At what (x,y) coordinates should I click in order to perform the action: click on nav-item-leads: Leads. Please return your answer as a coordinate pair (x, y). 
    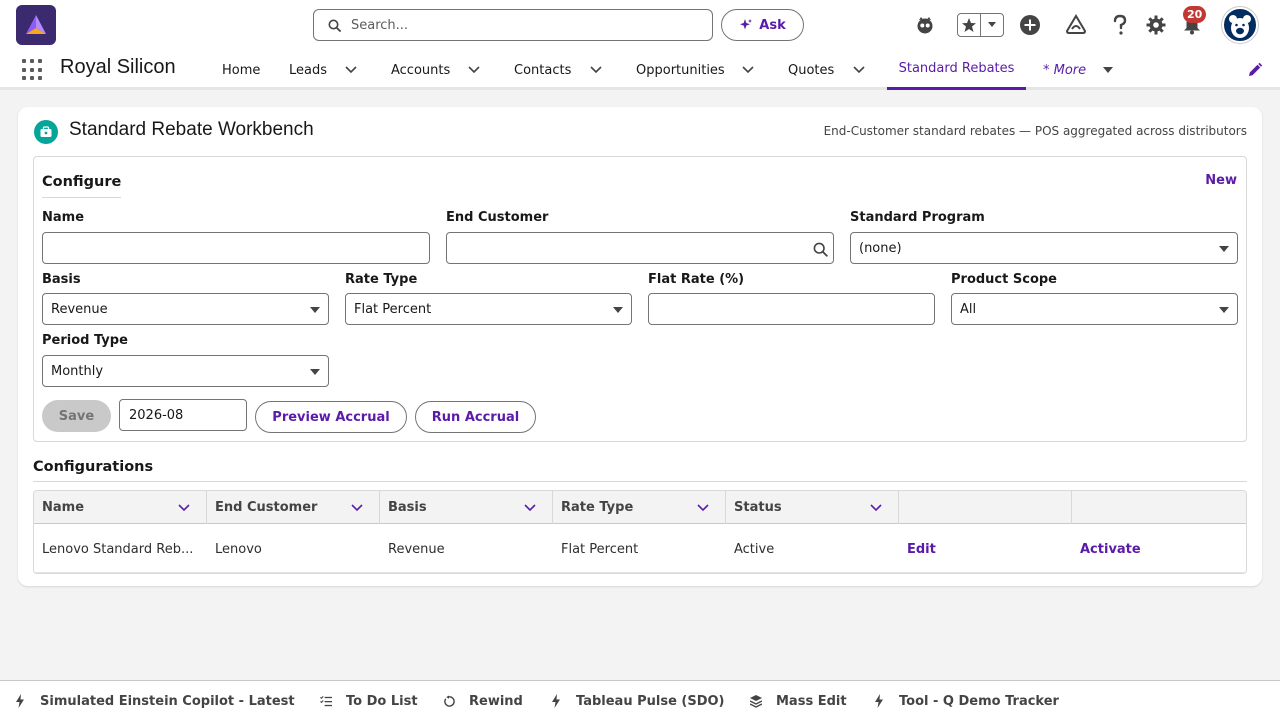
    Looking at the image, I should click on (308, 70).